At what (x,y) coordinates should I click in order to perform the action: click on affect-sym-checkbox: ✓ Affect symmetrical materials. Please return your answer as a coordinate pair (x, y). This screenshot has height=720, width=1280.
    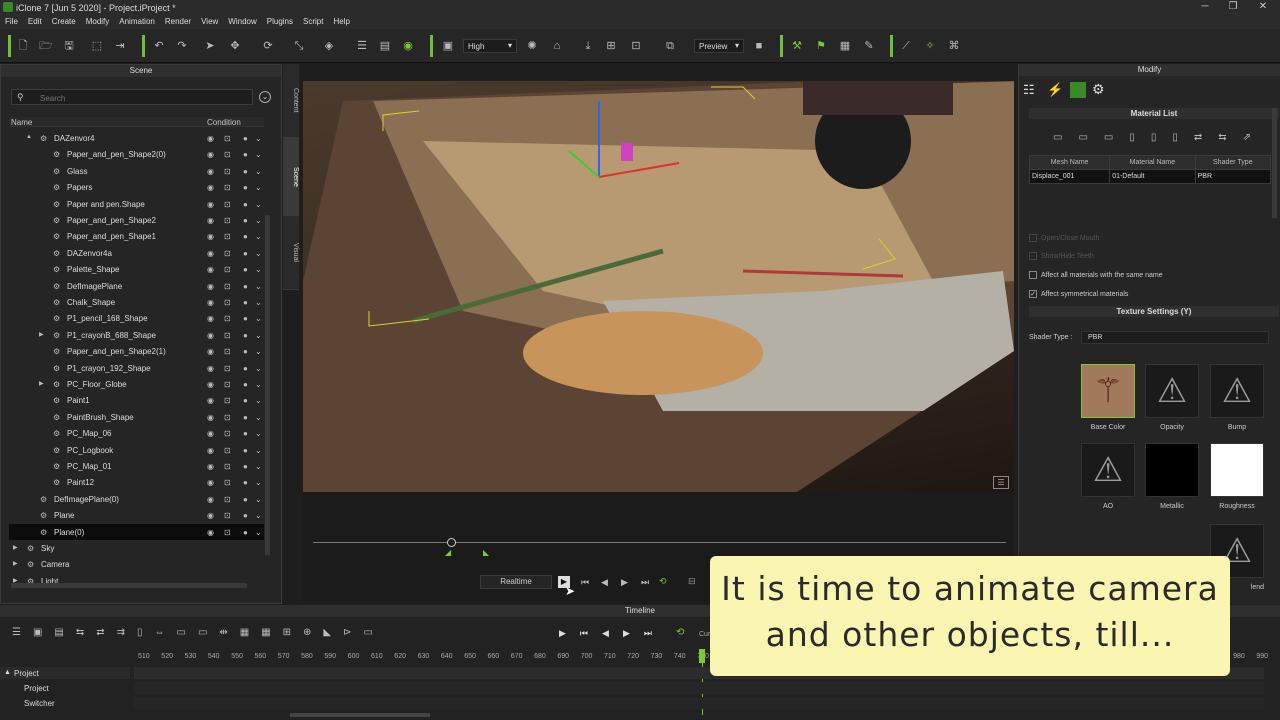
    Looking at the image, I should click on (1078, 294).